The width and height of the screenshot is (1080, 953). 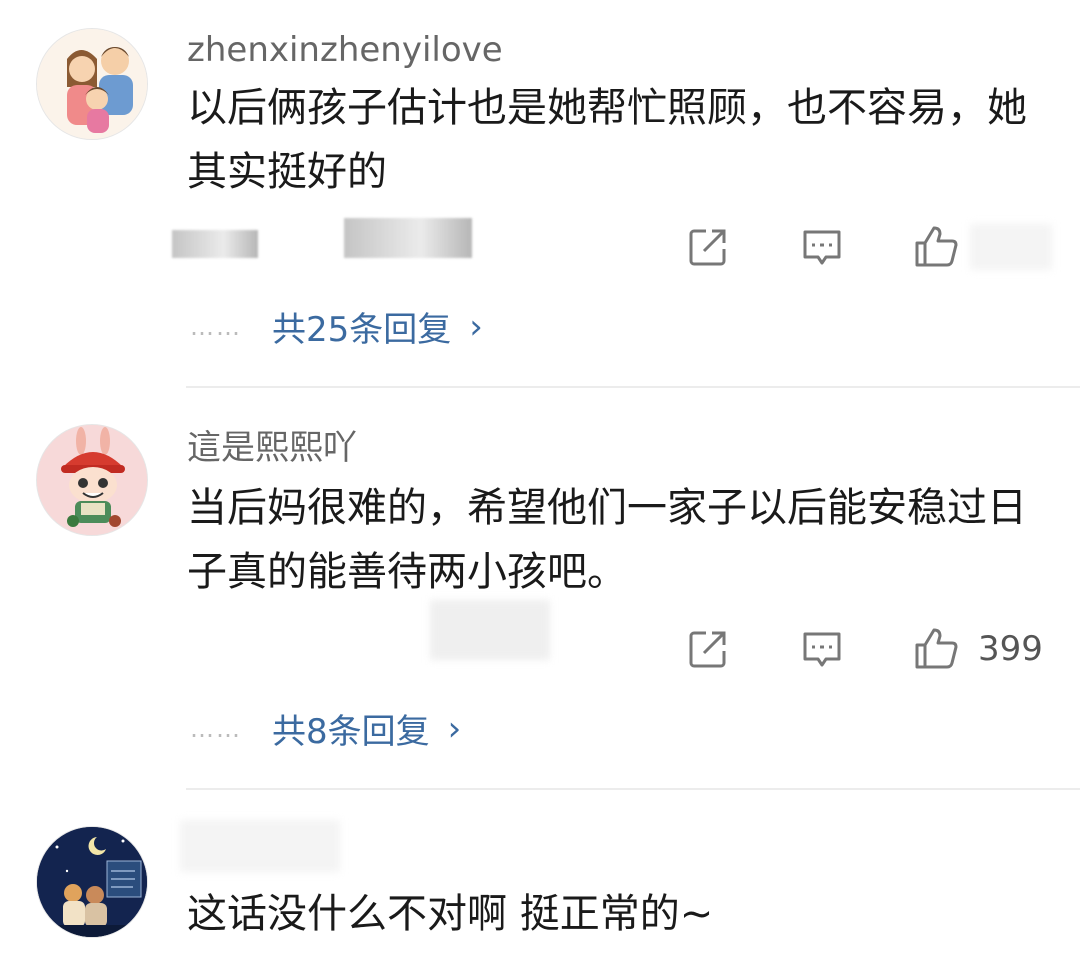 What do you see at coordinates (351, 732) in the screenshot?
I see `replies-count: 共8条回复` at bounding box center [351, 732].